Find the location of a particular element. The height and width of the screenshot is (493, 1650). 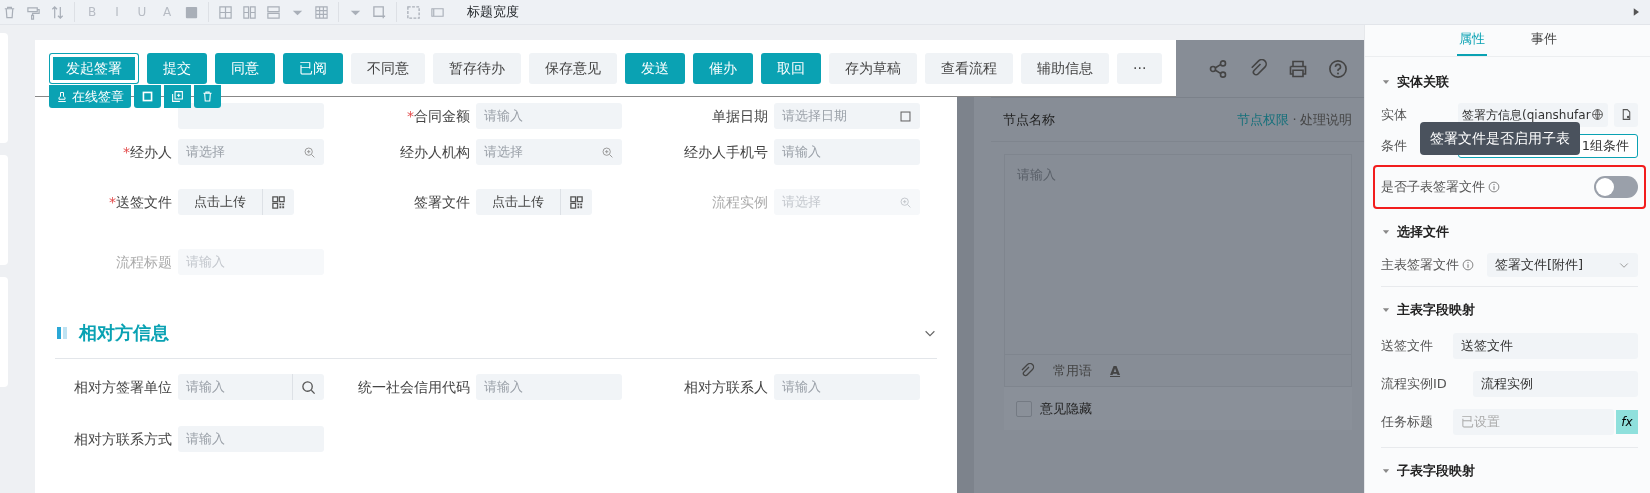

field-label: *经办人 is located at coordinates (147, 151).